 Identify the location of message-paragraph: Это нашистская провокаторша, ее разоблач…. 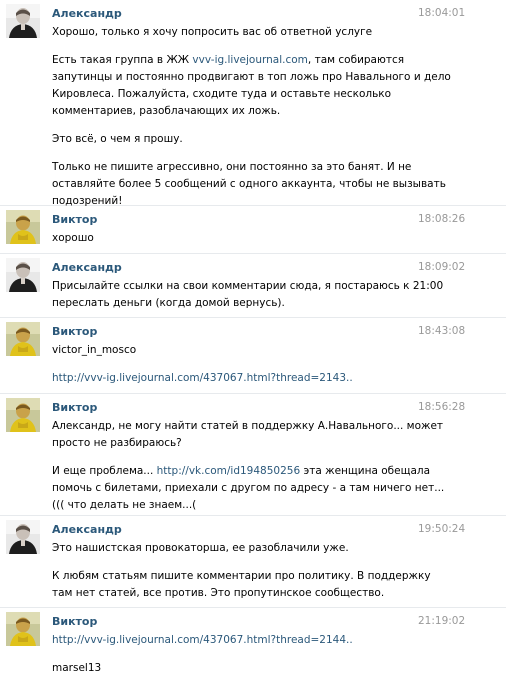
(252, 548).